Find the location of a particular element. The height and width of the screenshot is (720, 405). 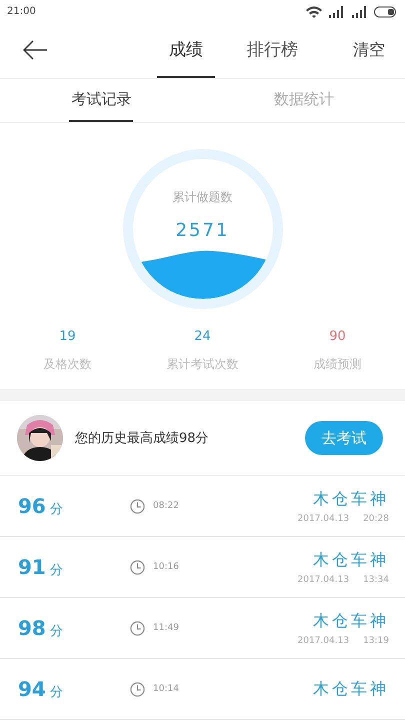

score-value: 94 is located at coordinates (32, 689).